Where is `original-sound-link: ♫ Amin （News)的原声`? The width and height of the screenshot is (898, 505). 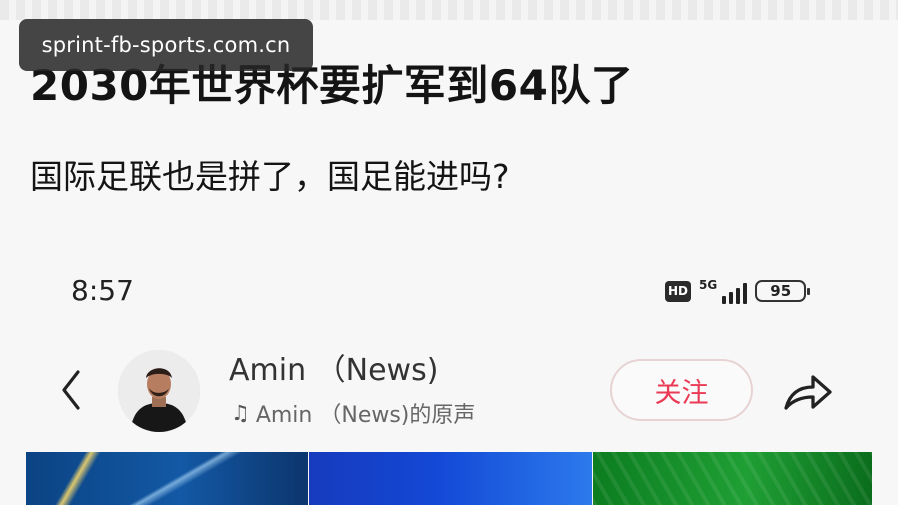 original-sound-link: ♫ Amin （News)的原声 is located at coordinates (353, 413).